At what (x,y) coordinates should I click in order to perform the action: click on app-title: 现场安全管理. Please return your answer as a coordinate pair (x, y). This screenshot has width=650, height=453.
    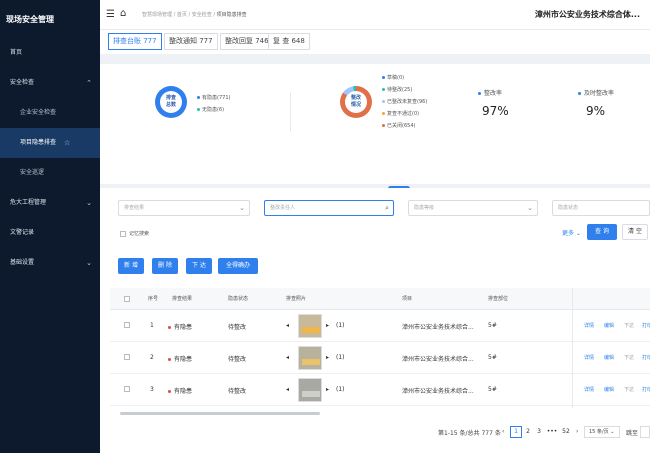
    Looking at the image, I should click on (30, 19).